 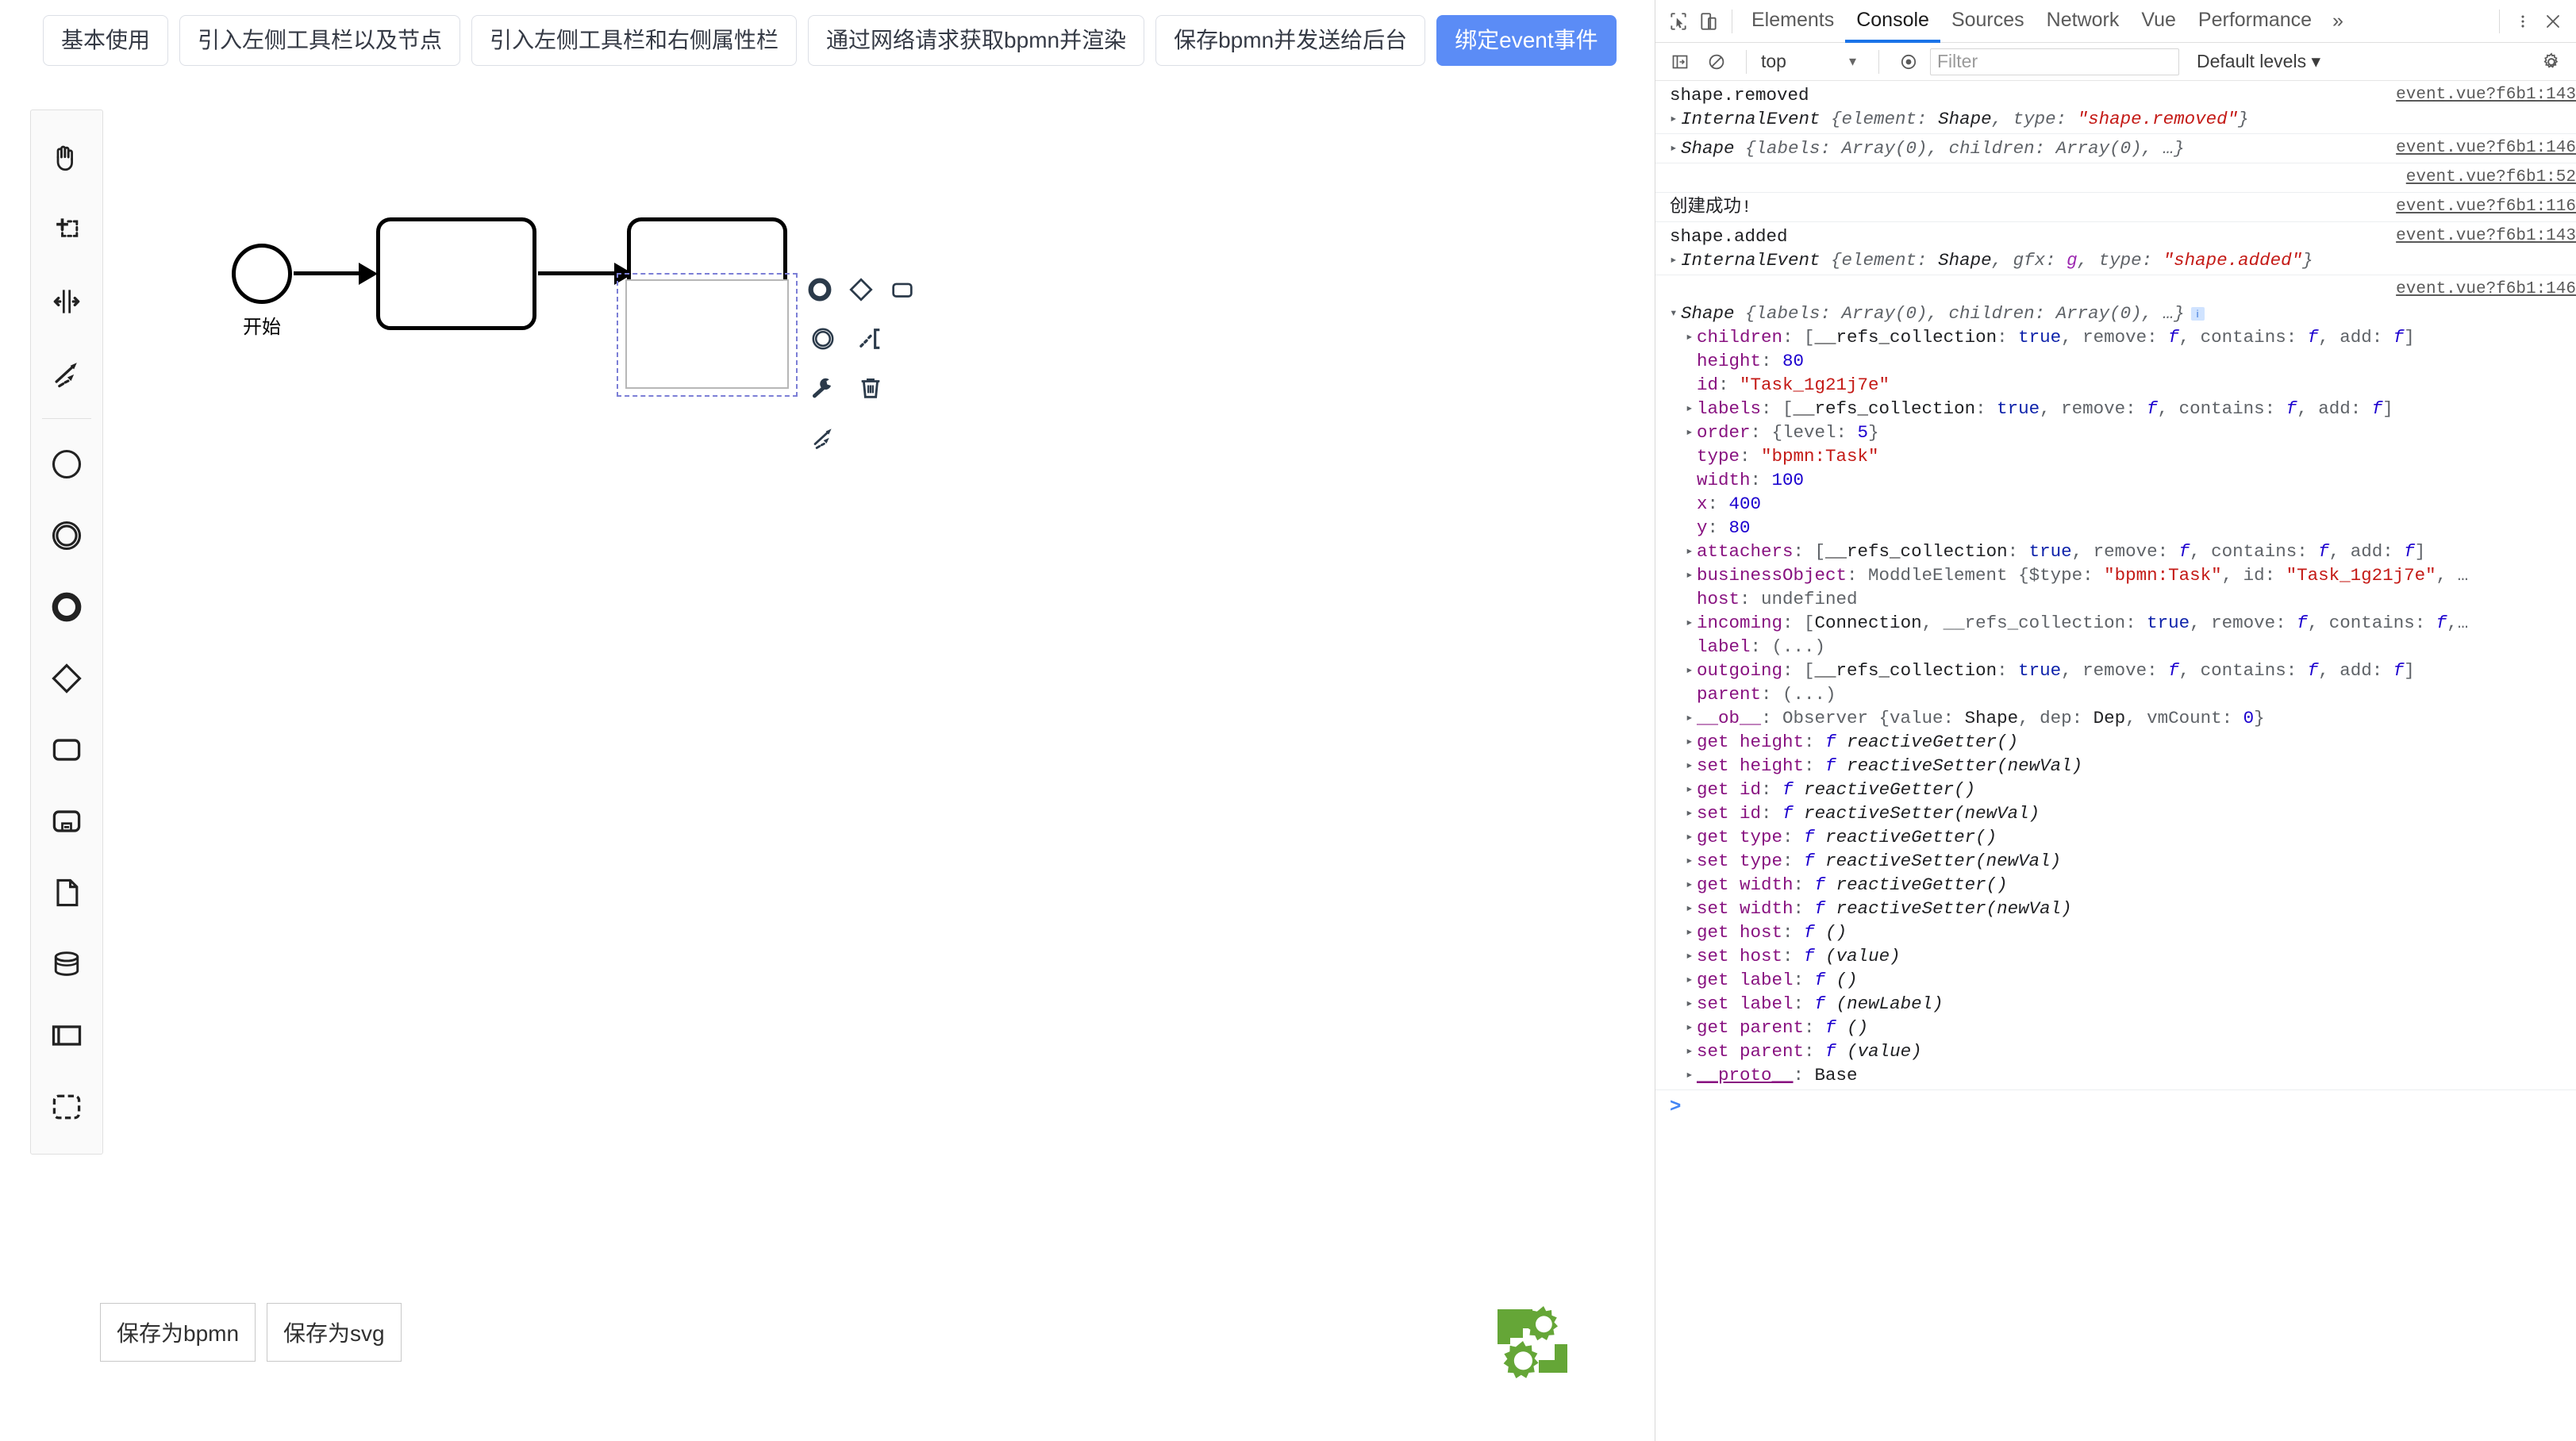 What do you see at coordinates (2115, 432) in the screenshot?
I see `console-property-order: ▸ order: {level: 5}` at bounding box center [2115, 432].